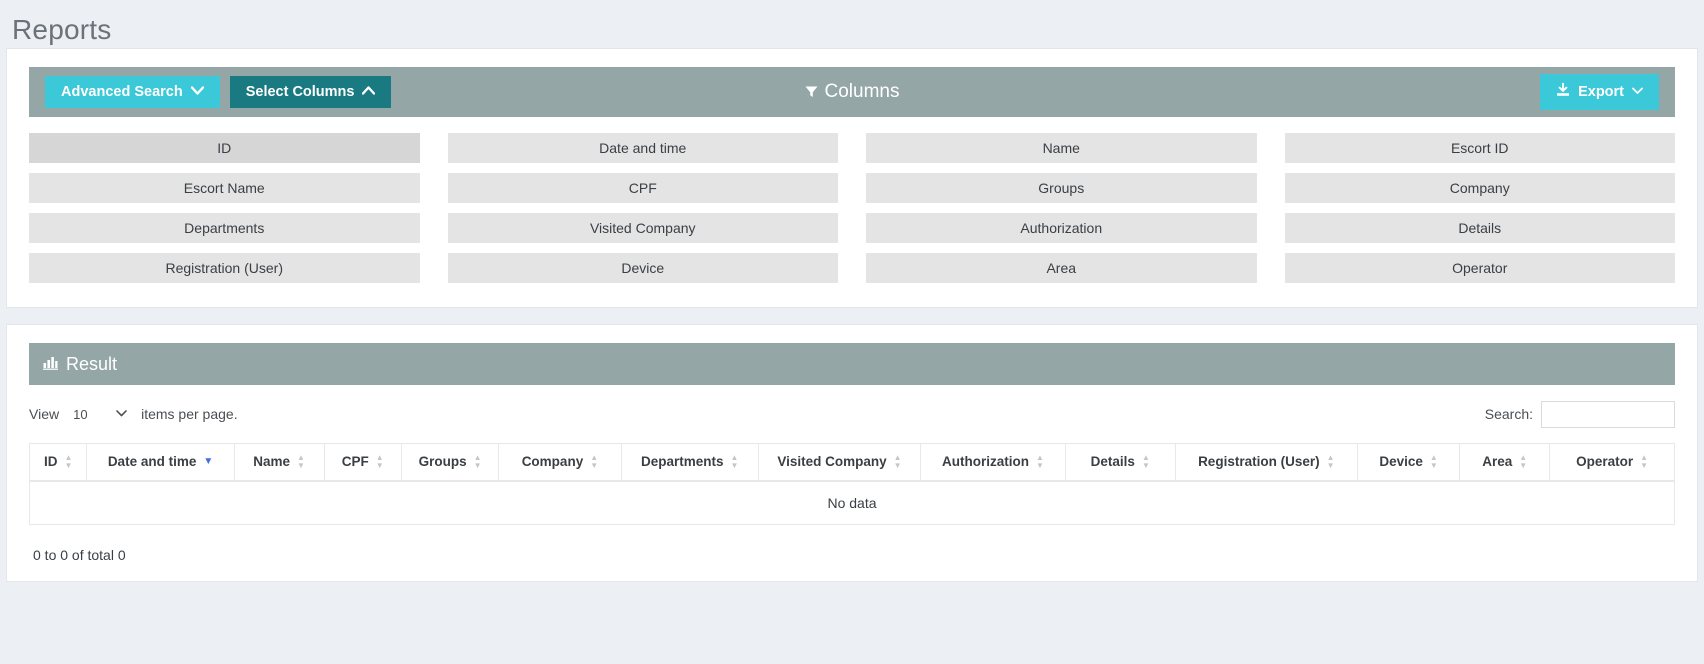 This screenshot has width=1704, height=664. I want to click on table-header-cell: Groups ▲ ▼, so click(450, 462).